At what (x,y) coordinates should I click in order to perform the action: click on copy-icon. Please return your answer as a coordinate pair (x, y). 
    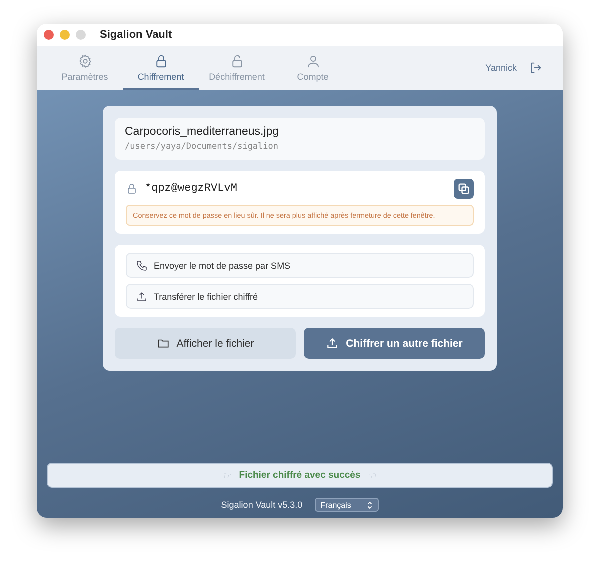
    Looking at the image, I should click on (464, 189).